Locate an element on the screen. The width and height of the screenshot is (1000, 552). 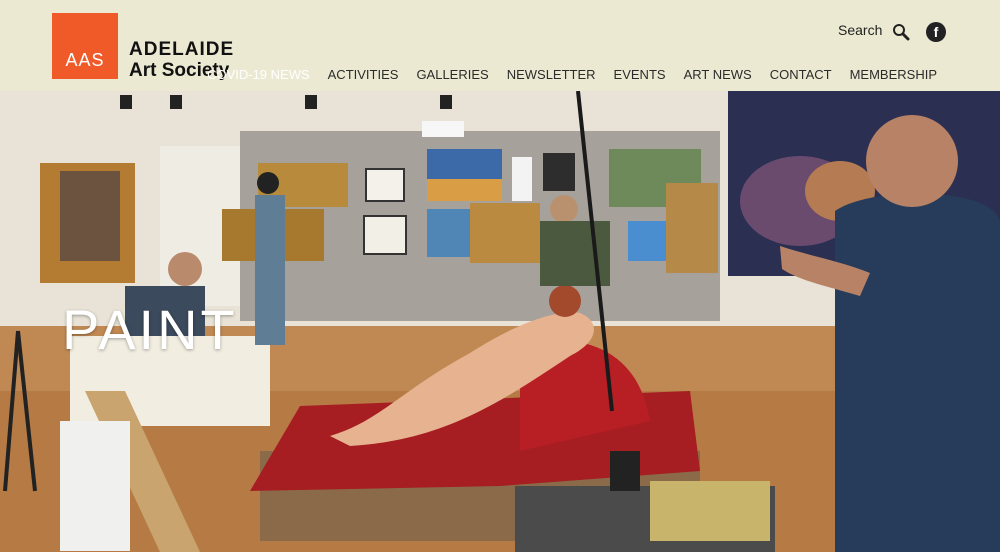
nav-covid-news: COVID-19 NEWS is located at coordinates (258, 74).